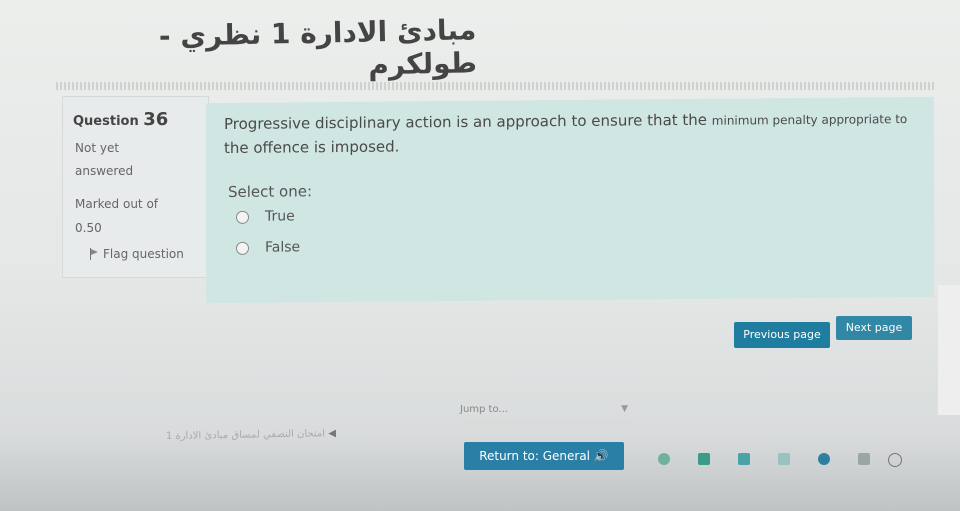  What do you see at coordinates (312, 147) in the screenshot?
I see `question-text-line2: the offence is imposed.` at bounding box center [312, 147].